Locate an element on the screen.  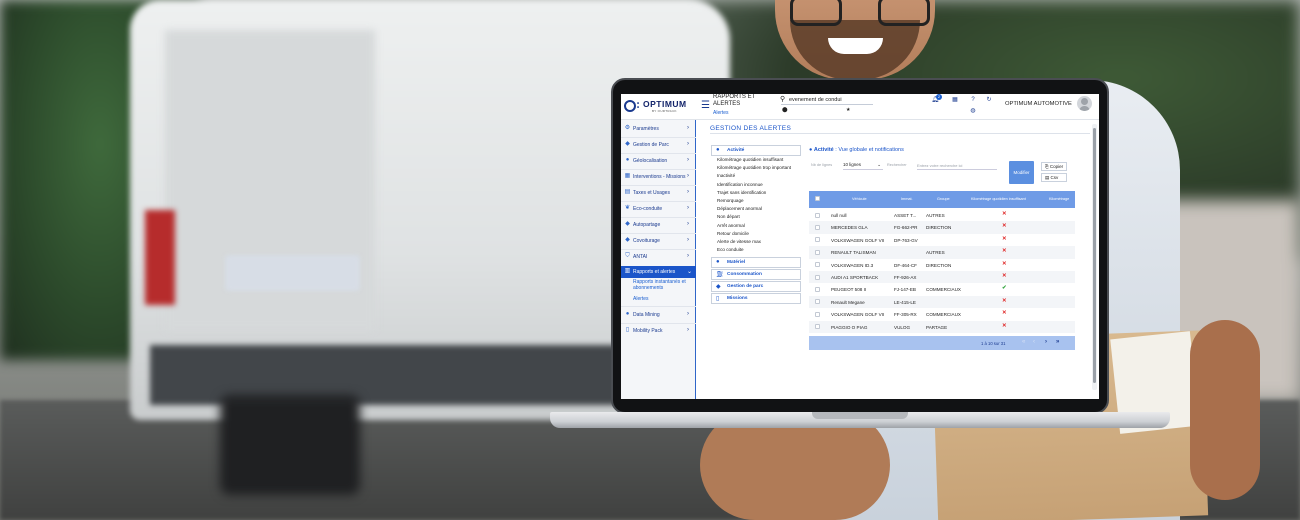
sidebar-item-label: Interventions - Missions is located at coordinates (659, 177).